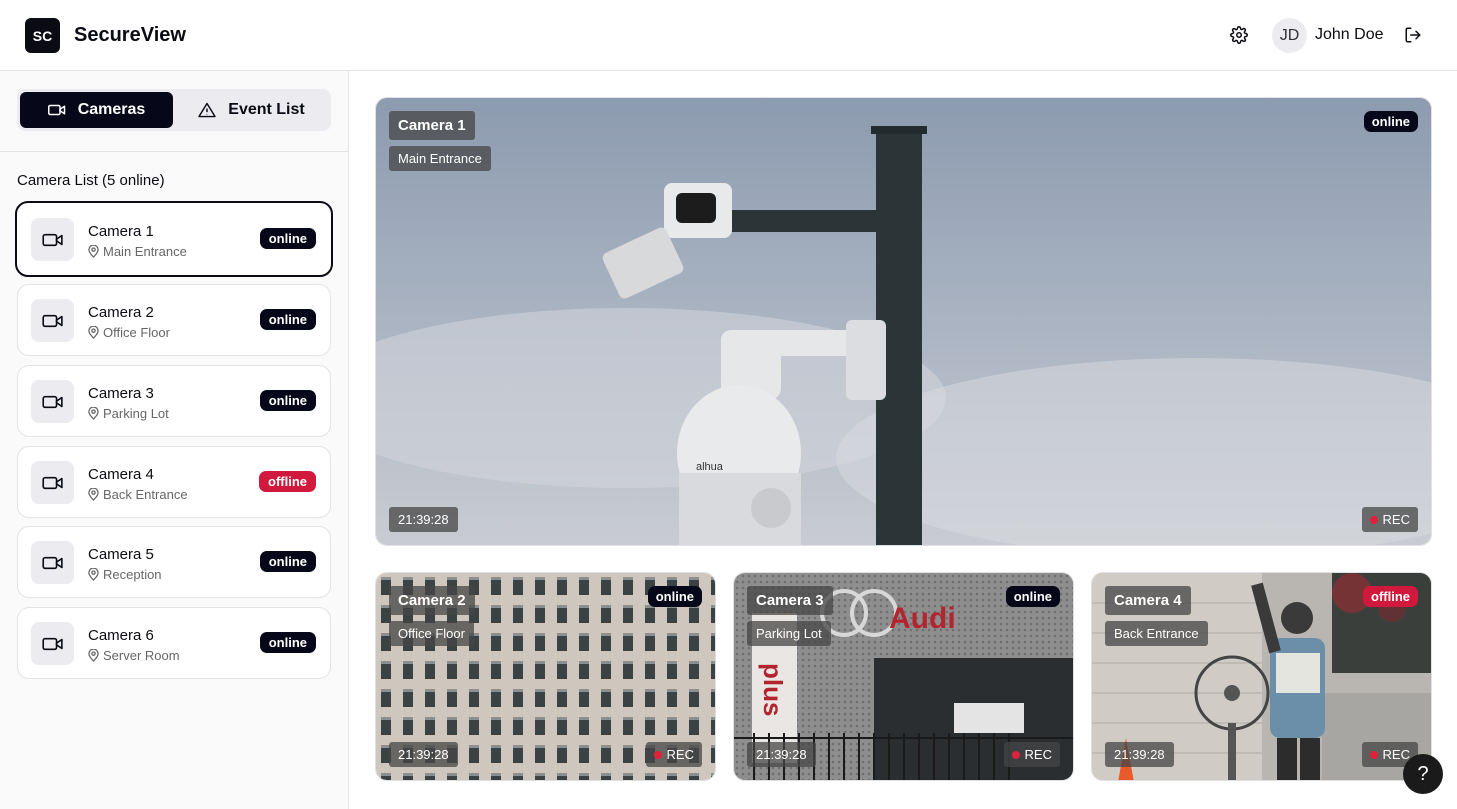 Image resolution: width=1457 pixels, height=809 pixels. Describe the element at coordinates (145, 494) in the screenshot. I see `camera-location-text: Back Entrance` at that location.